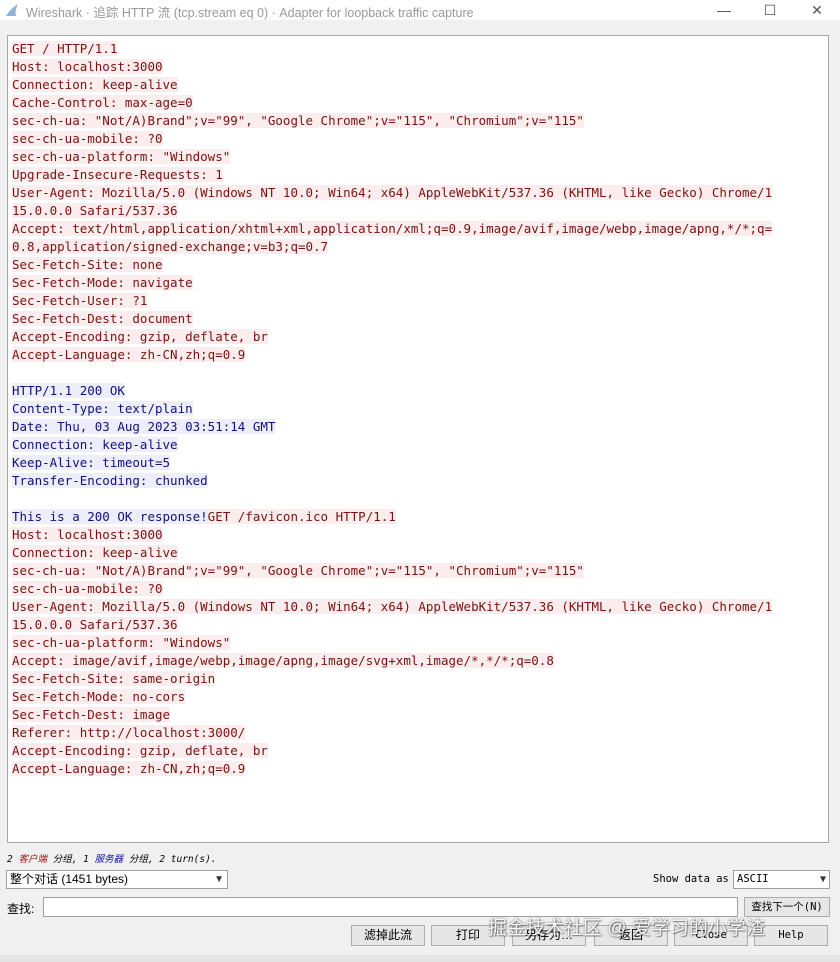 This screenshot has height=962, width=840. Describe the element at coordinates (631, 935) in the screenshot. I see `back-button: 返回` at that location.